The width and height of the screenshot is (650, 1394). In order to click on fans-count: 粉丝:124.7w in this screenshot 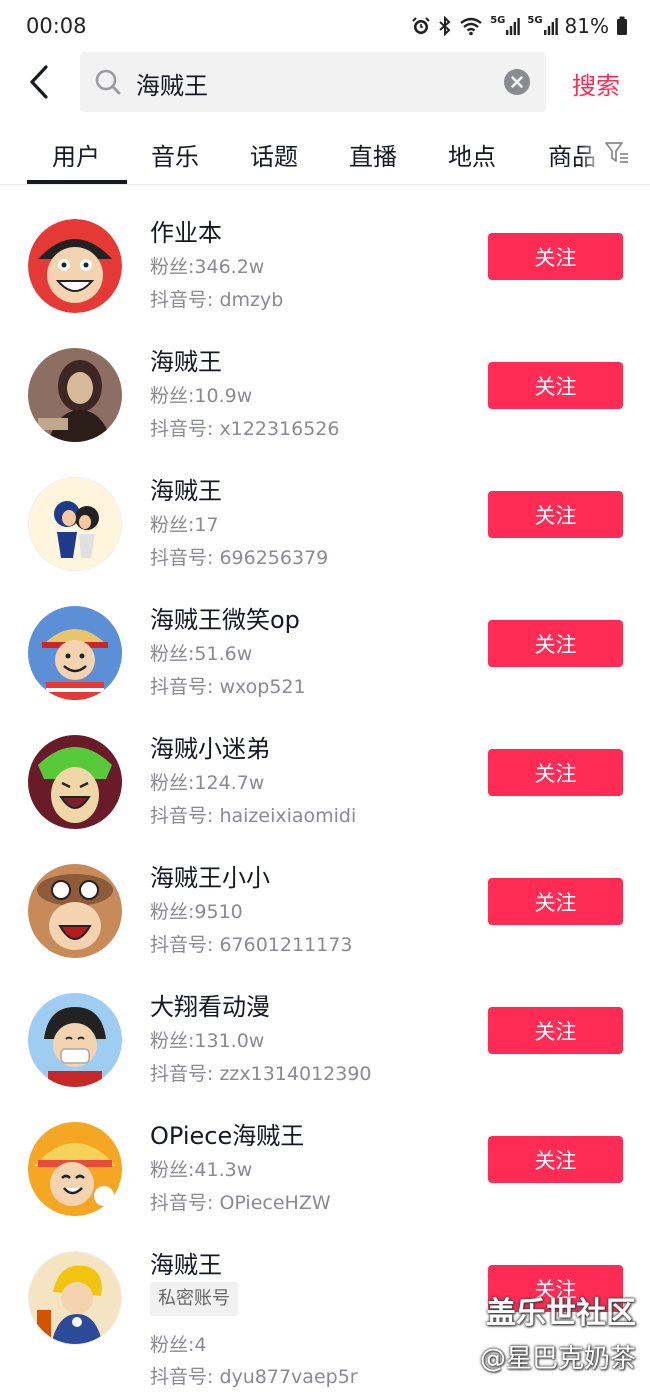, I will do `click(207, 783)`.